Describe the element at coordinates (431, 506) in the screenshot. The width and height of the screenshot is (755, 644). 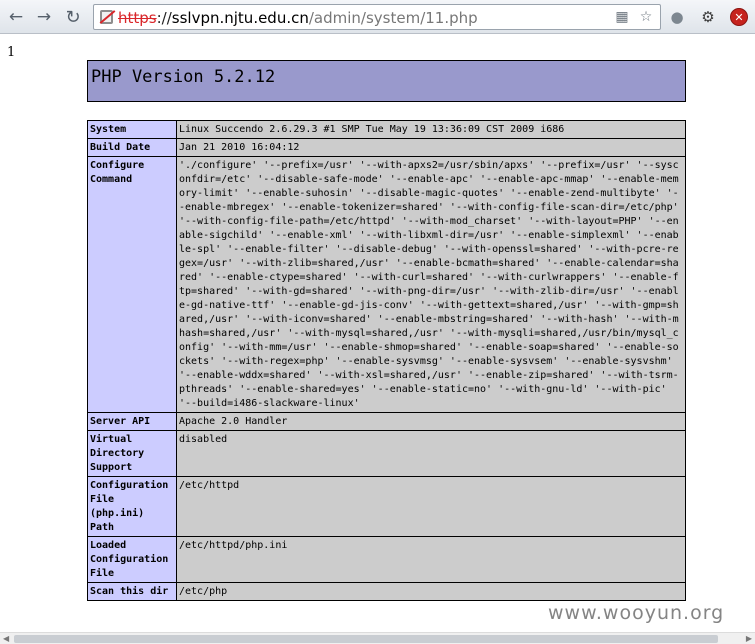
I see `row-value: /etc/httpd` at that location.